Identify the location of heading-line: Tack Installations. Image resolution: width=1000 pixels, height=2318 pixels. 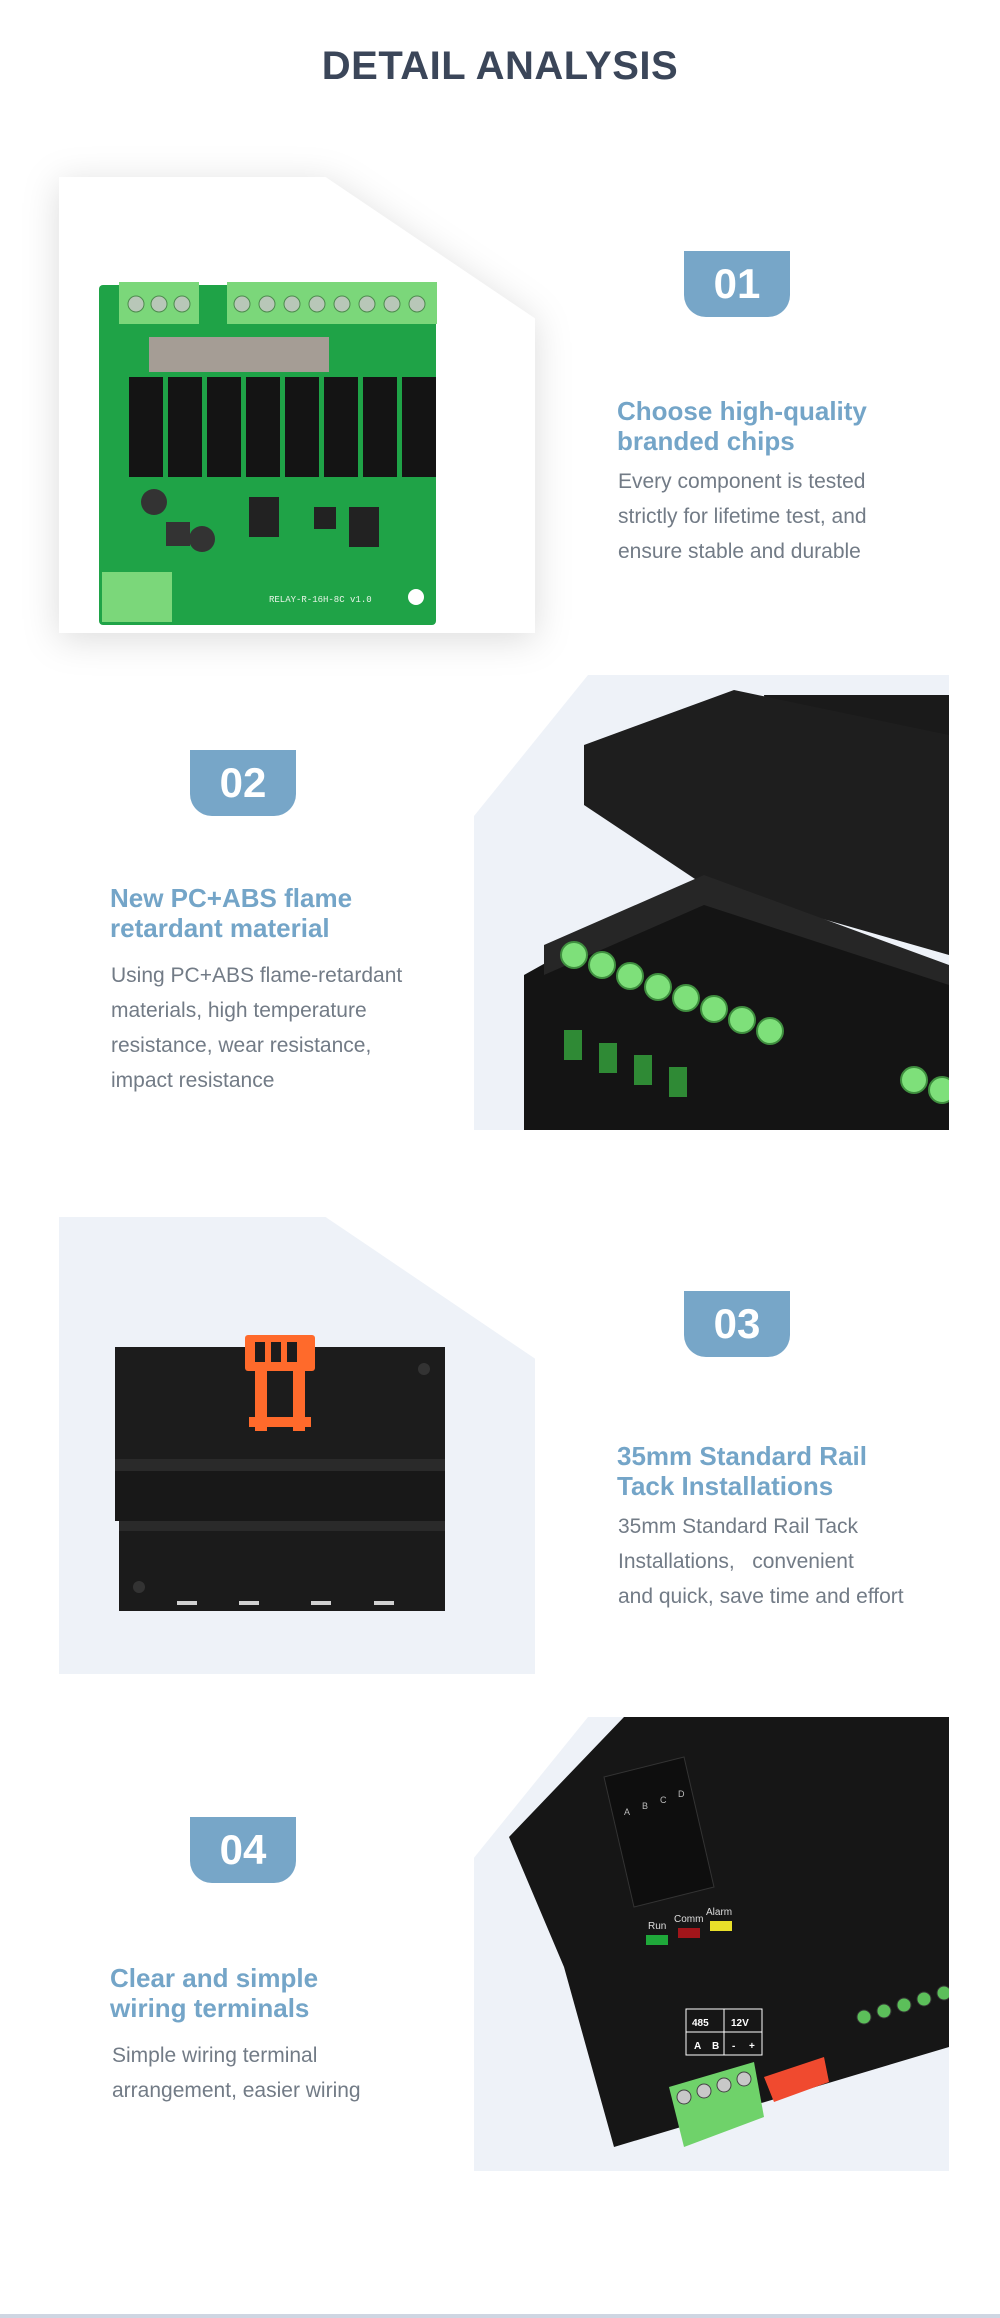
(725, 1486).